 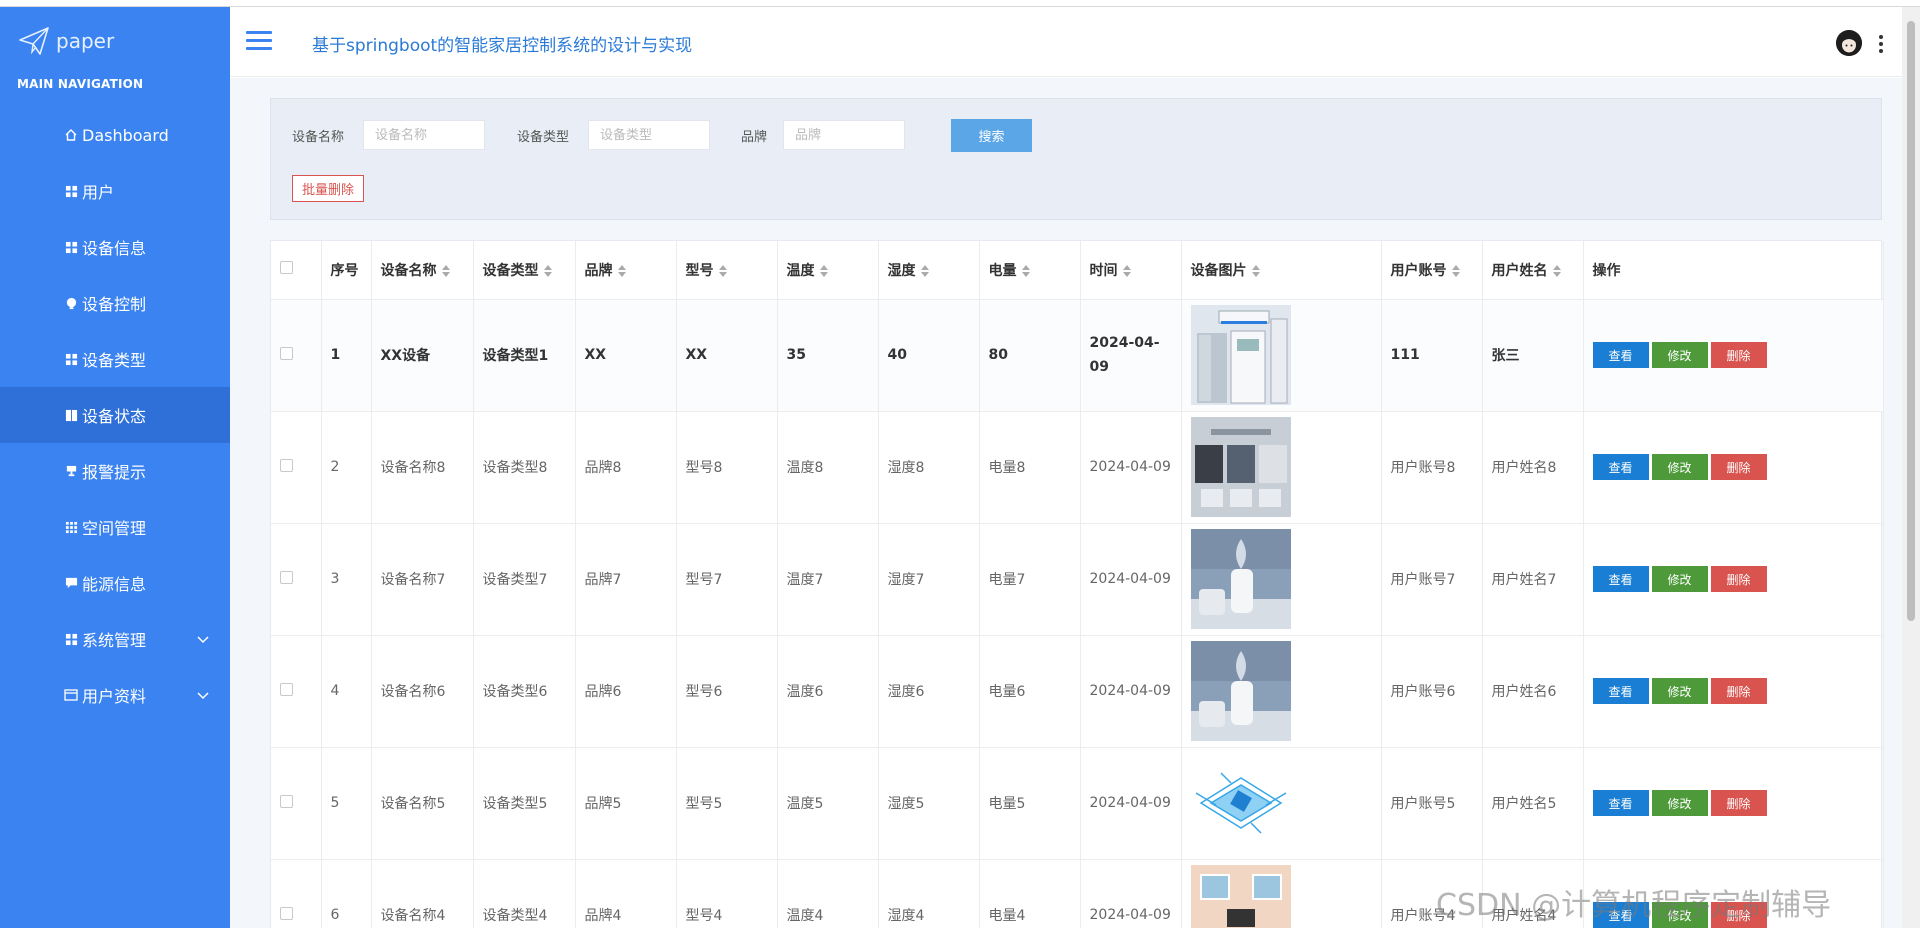 What do you see at coordinates (1533, 803) in the screenshot?
I see `table-cell-user: 用户姓名5` at bounding box center [1533, 803].